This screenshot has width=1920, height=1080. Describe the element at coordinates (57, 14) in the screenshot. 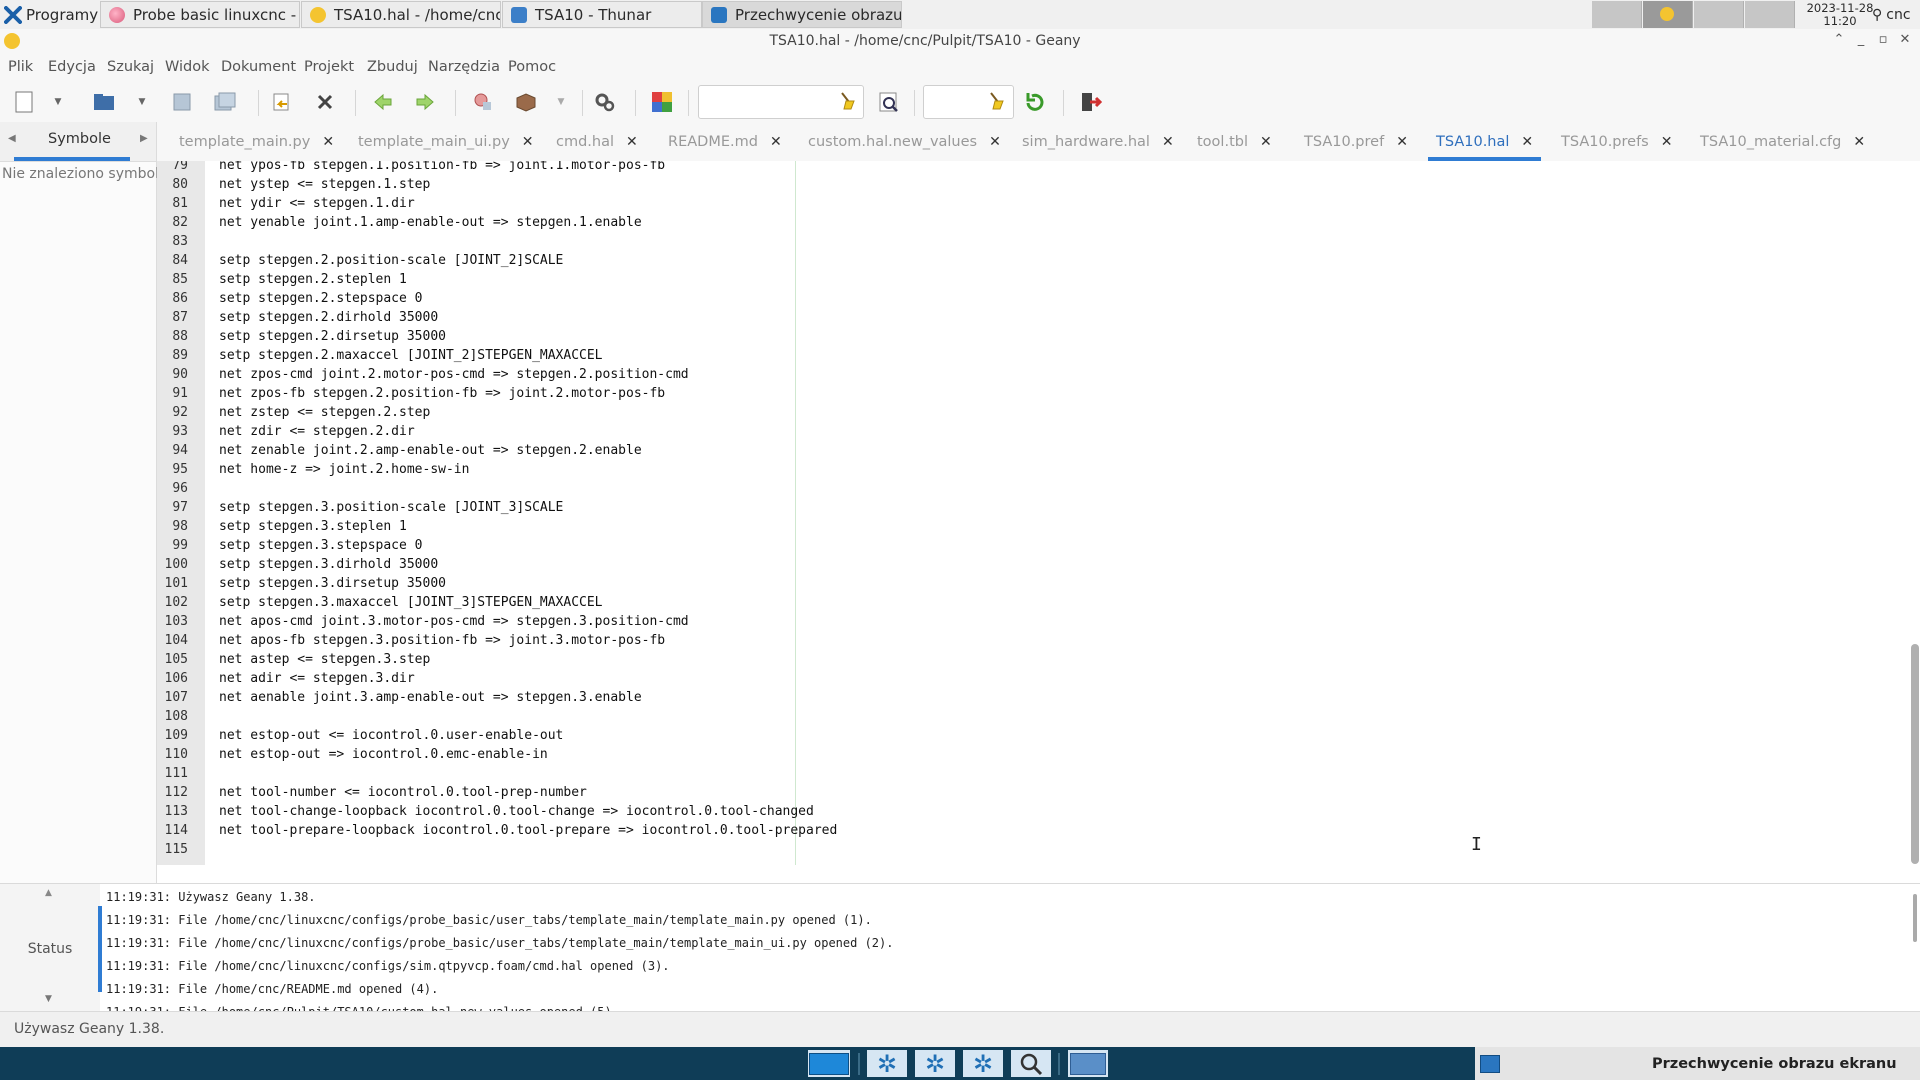

I see `applications-menu-button: Programy ⋮` at that location.